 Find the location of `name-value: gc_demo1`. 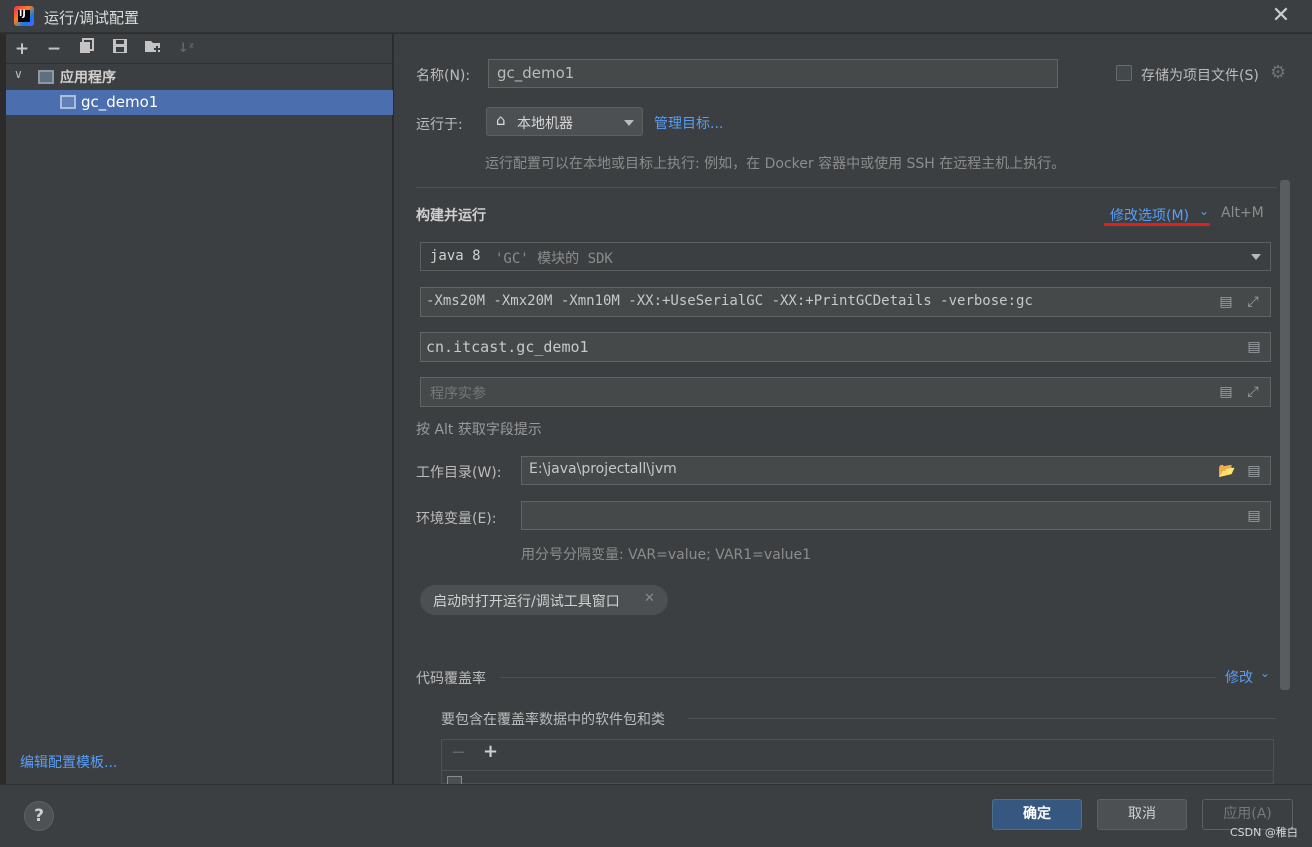

name-value: gc_demo1 is located at coordinates (536, 73).